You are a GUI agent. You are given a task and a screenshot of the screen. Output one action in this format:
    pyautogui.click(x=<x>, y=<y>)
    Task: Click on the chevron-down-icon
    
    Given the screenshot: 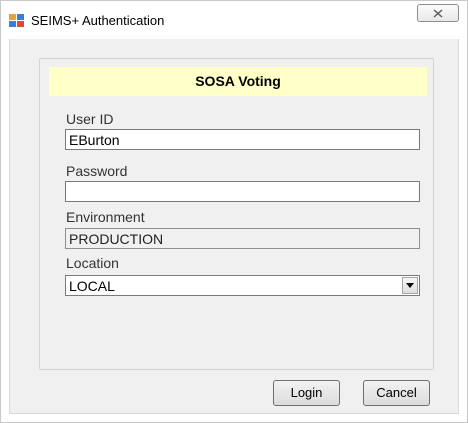 What is the action you would take?
    pyautogui.click(x=410, y=285)
    